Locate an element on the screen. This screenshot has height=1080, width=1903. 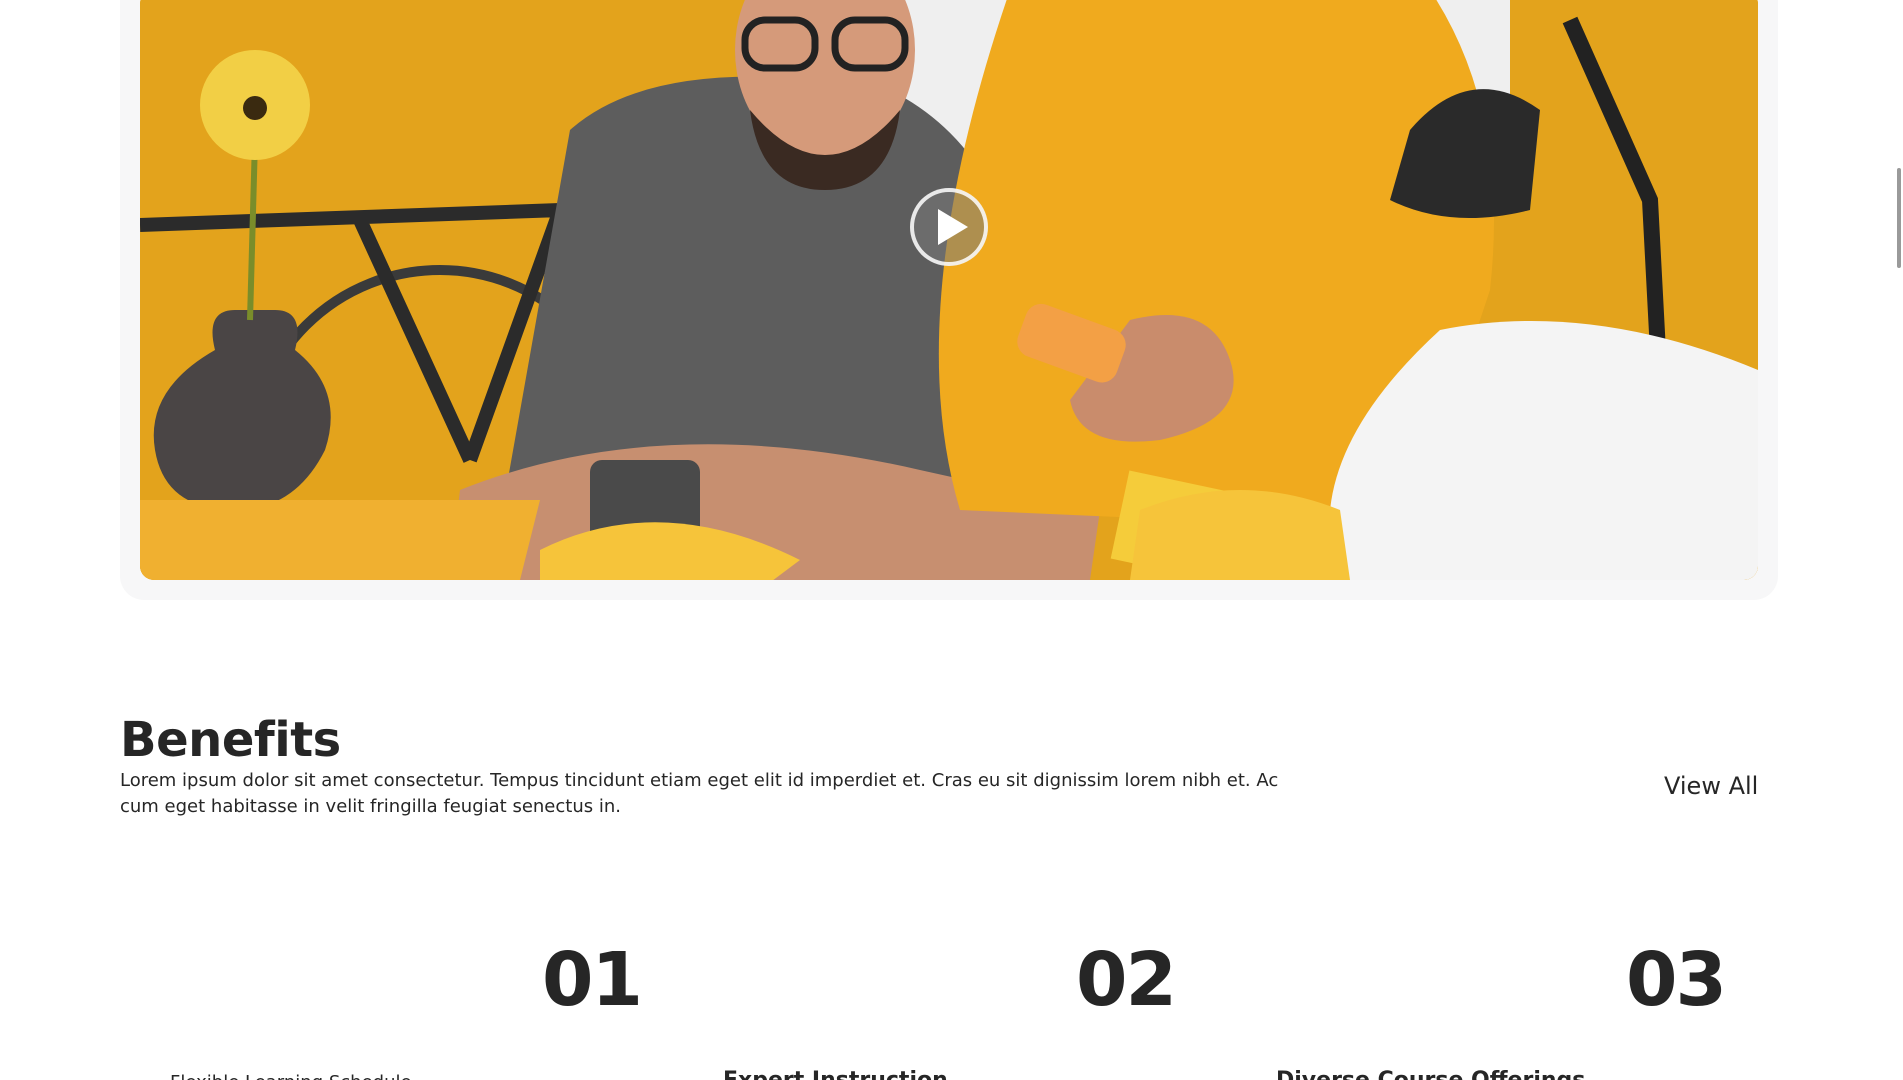
play-button is located at coordinates (949, 227).